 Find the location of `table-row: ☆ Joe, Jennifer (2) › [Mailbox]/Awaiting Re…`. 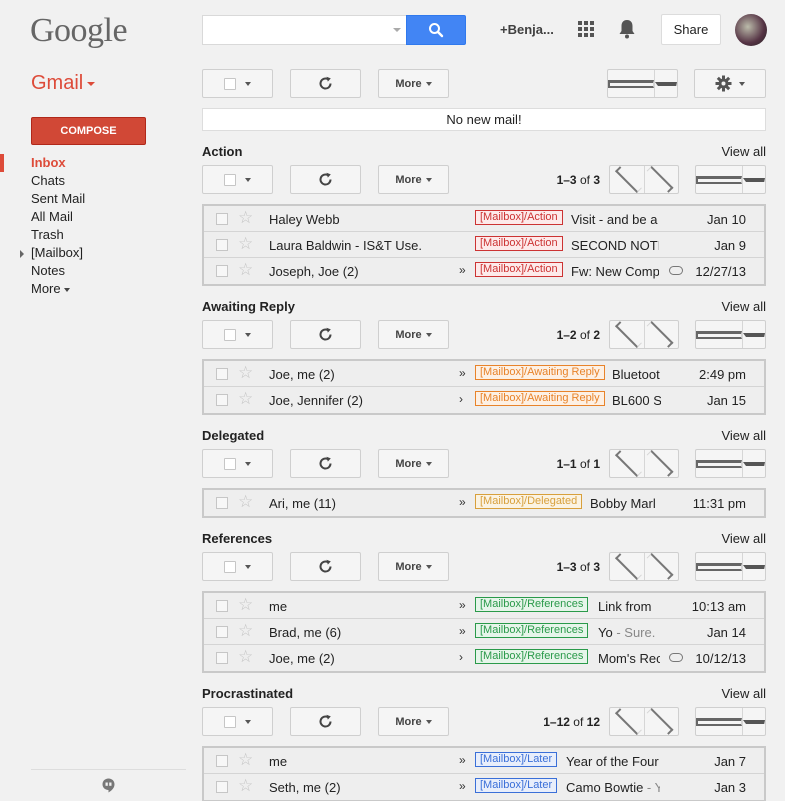

table-row: ☆ Joe, Jennifer (2) › [Mailbox]/Awaiting Re… is located at coordinates (484, 400).